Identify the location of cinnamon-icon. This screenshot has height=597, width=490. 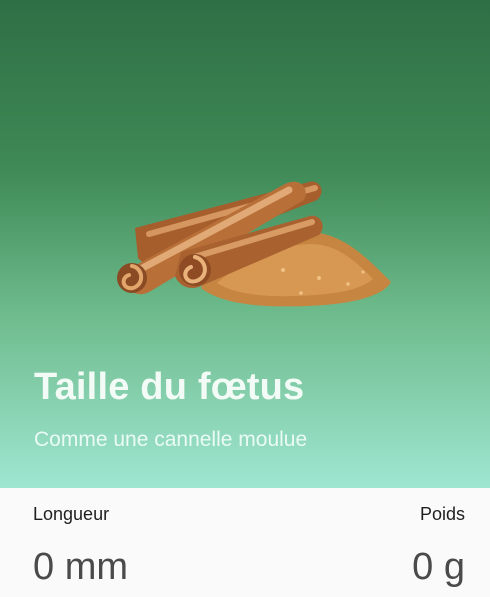
(254, 244).